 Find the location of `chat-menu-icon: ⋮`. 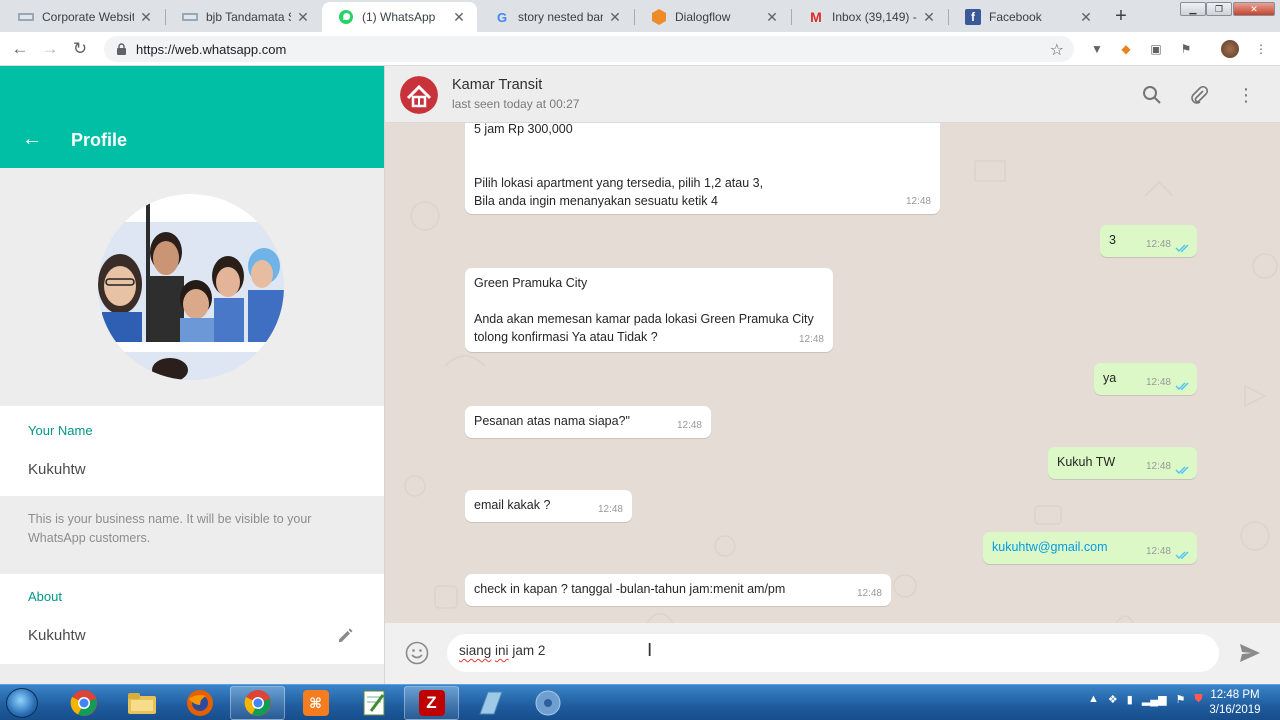

chat-menu-icon: ⋮ is located at coordinates (1246, 95).